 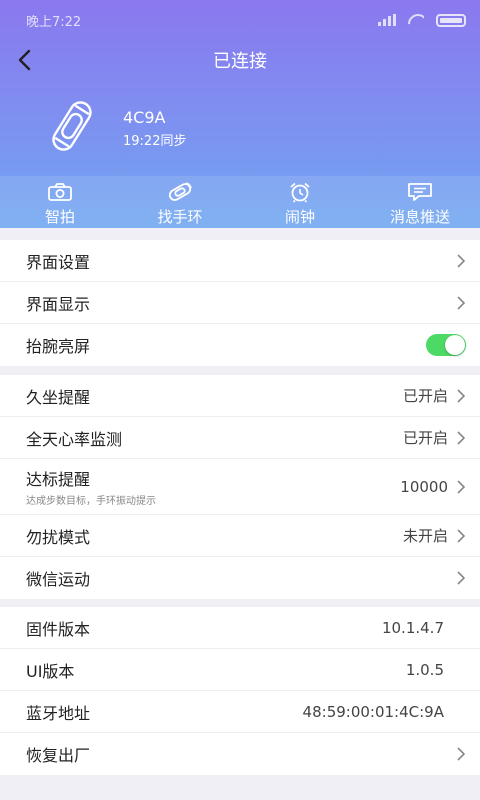 I want to click on band-icon, so click(x=72, y=126).